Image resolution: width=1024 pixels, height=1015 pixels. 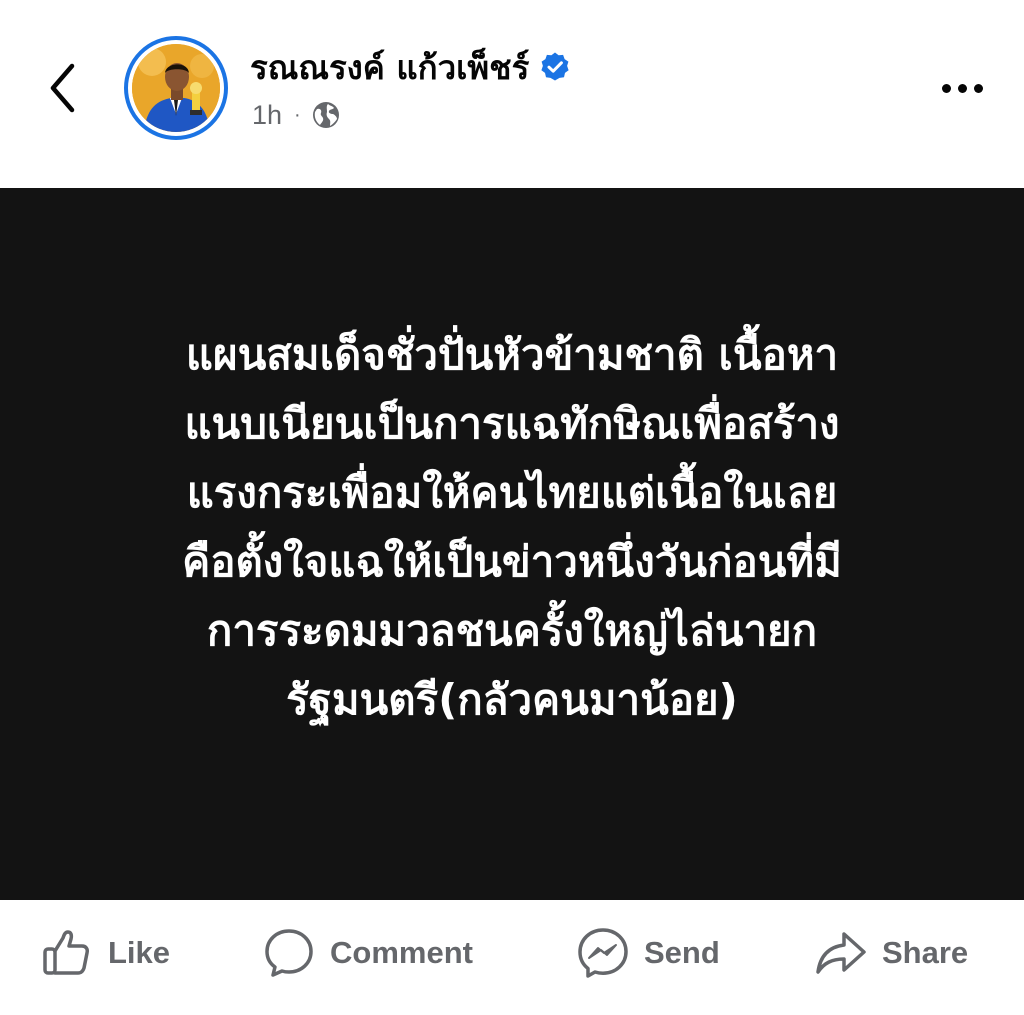 I want to click on profile-photo-icon, so click(x=176, y=88).